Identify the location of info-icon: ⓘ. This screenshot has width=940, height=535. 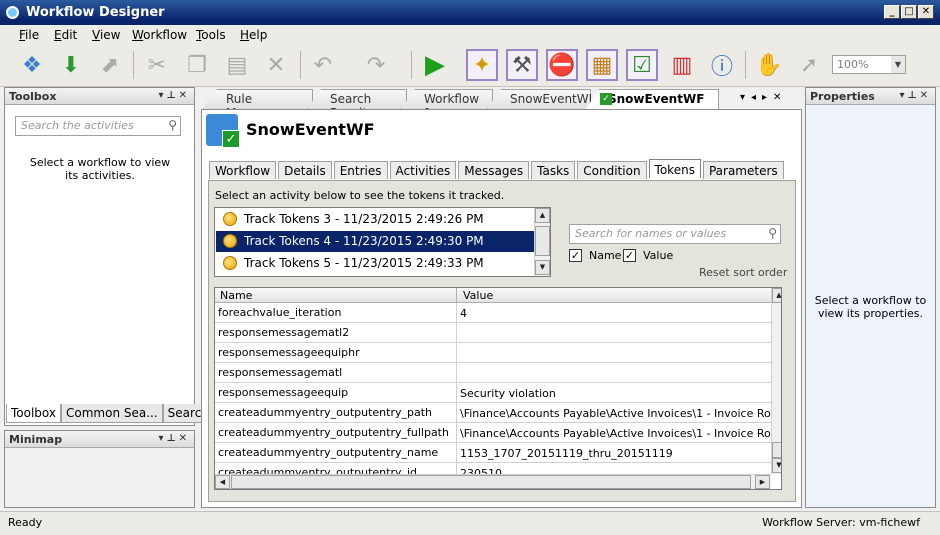
(722, 65).